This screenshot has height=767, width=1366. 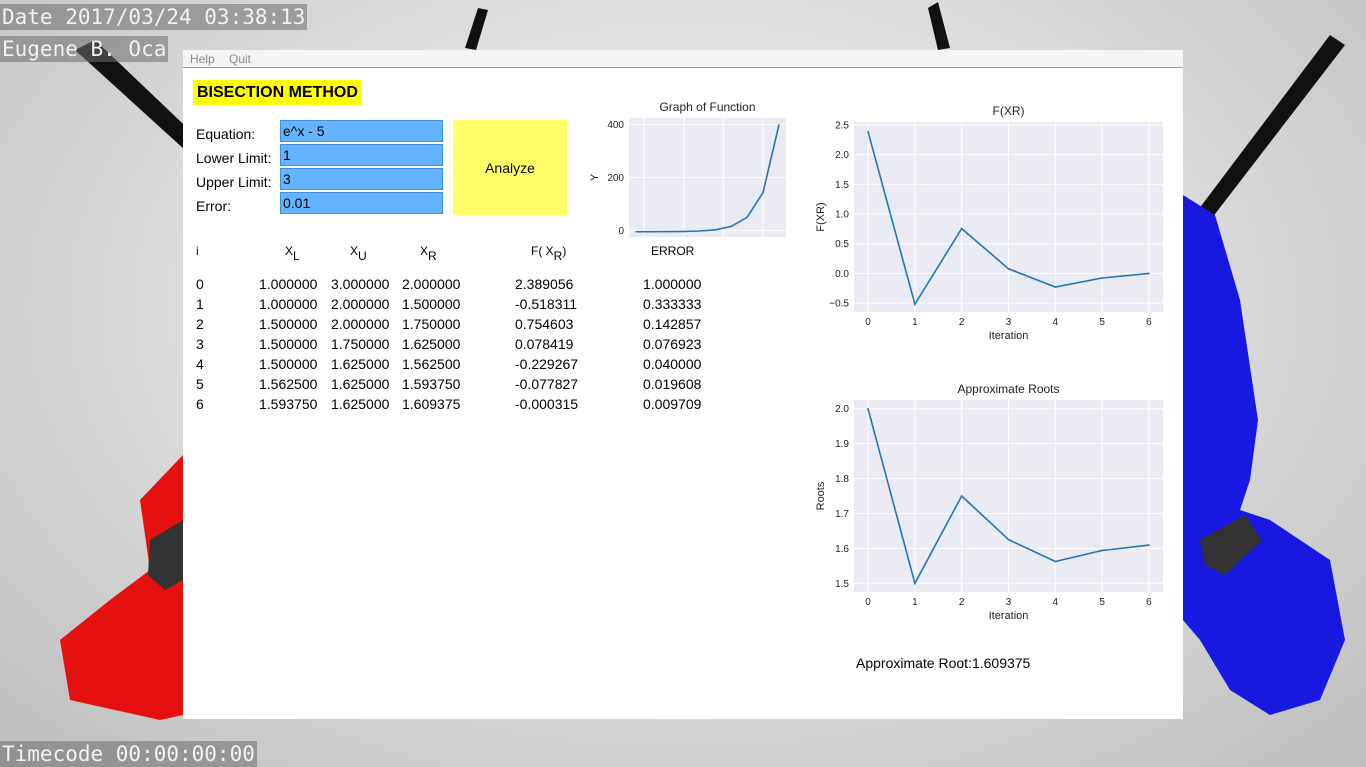 What do you see at coordinates (707, 107) in the screenshot?
I see `chart-title: Graph of Function` at bounding box center [707, 107].